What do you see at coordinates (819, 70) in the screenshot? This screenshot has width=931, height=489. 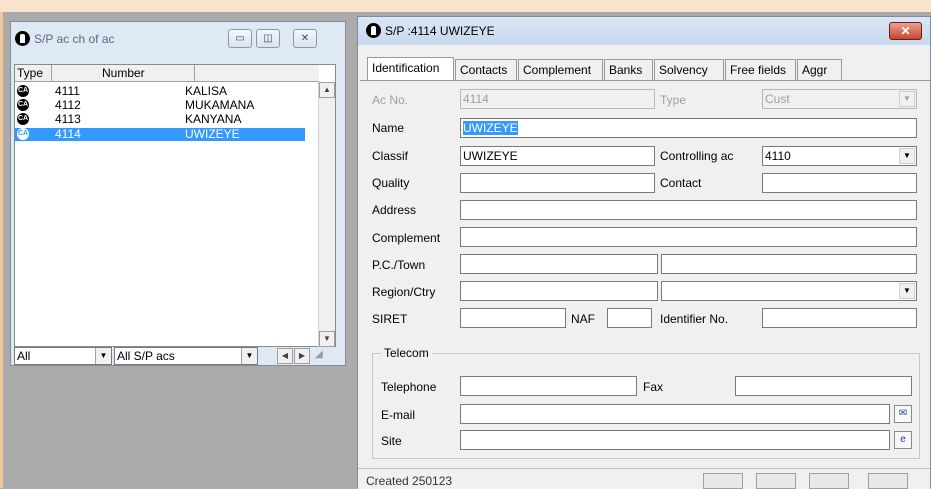 I see `tab-aggr: Aggr` at bounding box center [819, 70].